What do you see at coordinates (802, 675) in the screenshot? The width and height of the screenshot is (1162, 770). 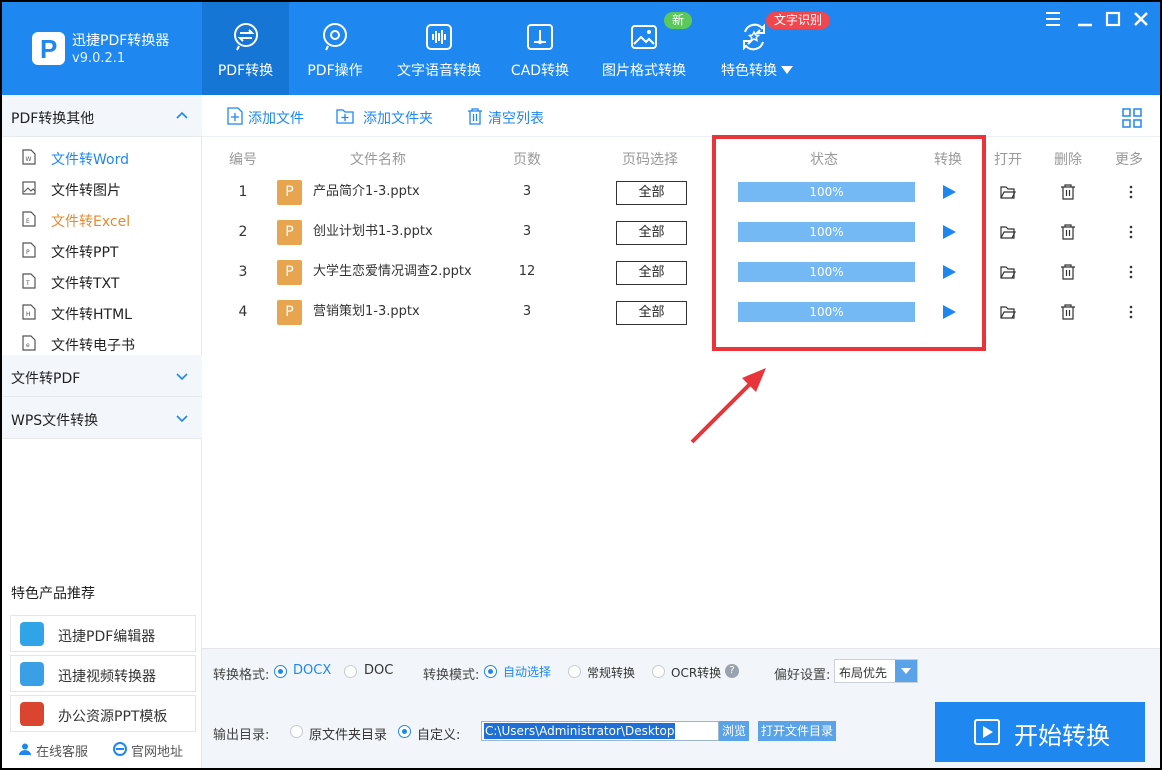 I see `pref-label: 偏好设置:` at bounding box center [802, 675].